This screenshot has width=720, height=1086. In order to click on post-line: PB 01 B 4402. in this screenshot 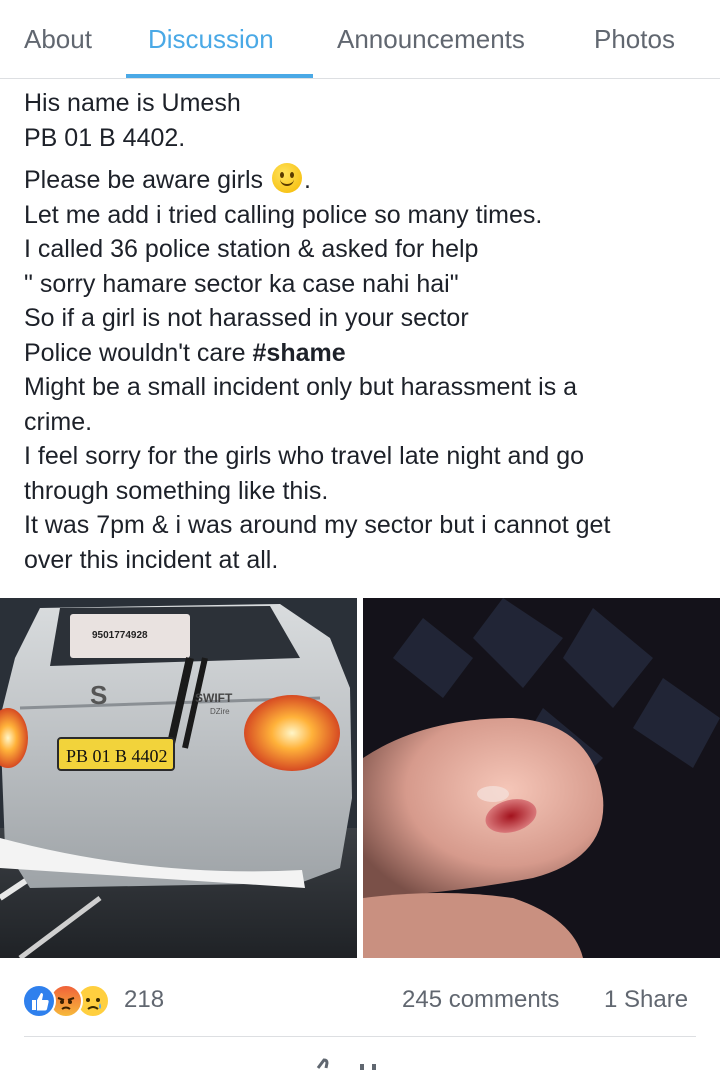, I will do `click(105, 137)`.